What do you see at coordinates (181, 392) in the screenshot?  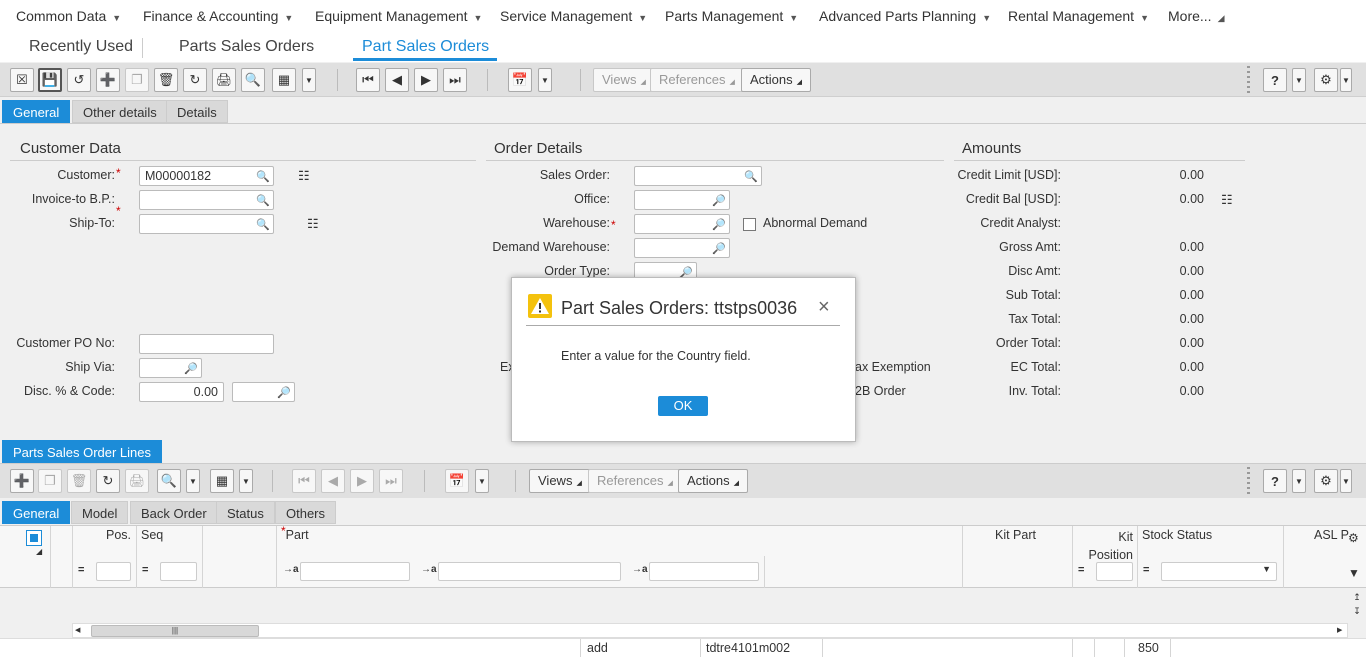 I see `discount-percent-field: 0.00` at bounding box center [181, 392].